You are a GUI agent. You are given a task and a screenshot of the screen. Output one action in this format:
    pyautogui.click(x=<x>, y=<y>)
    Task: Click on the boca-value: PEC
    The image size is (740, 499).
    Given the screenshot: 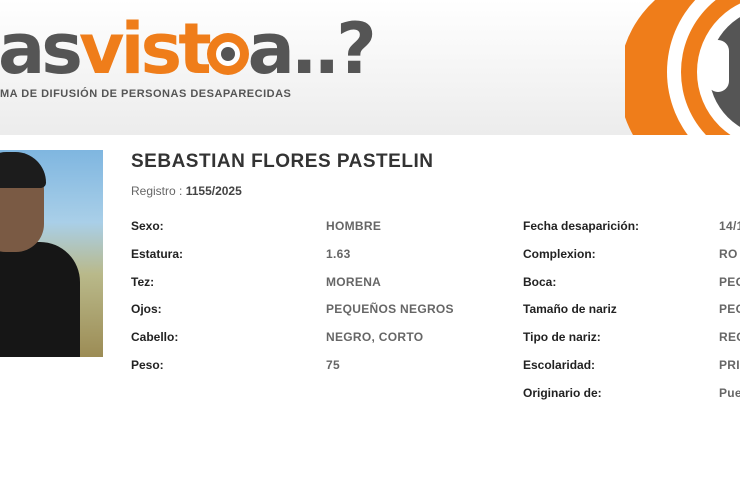 What is the action you would take?
    pyautogui.click(x=729, y=282)
    